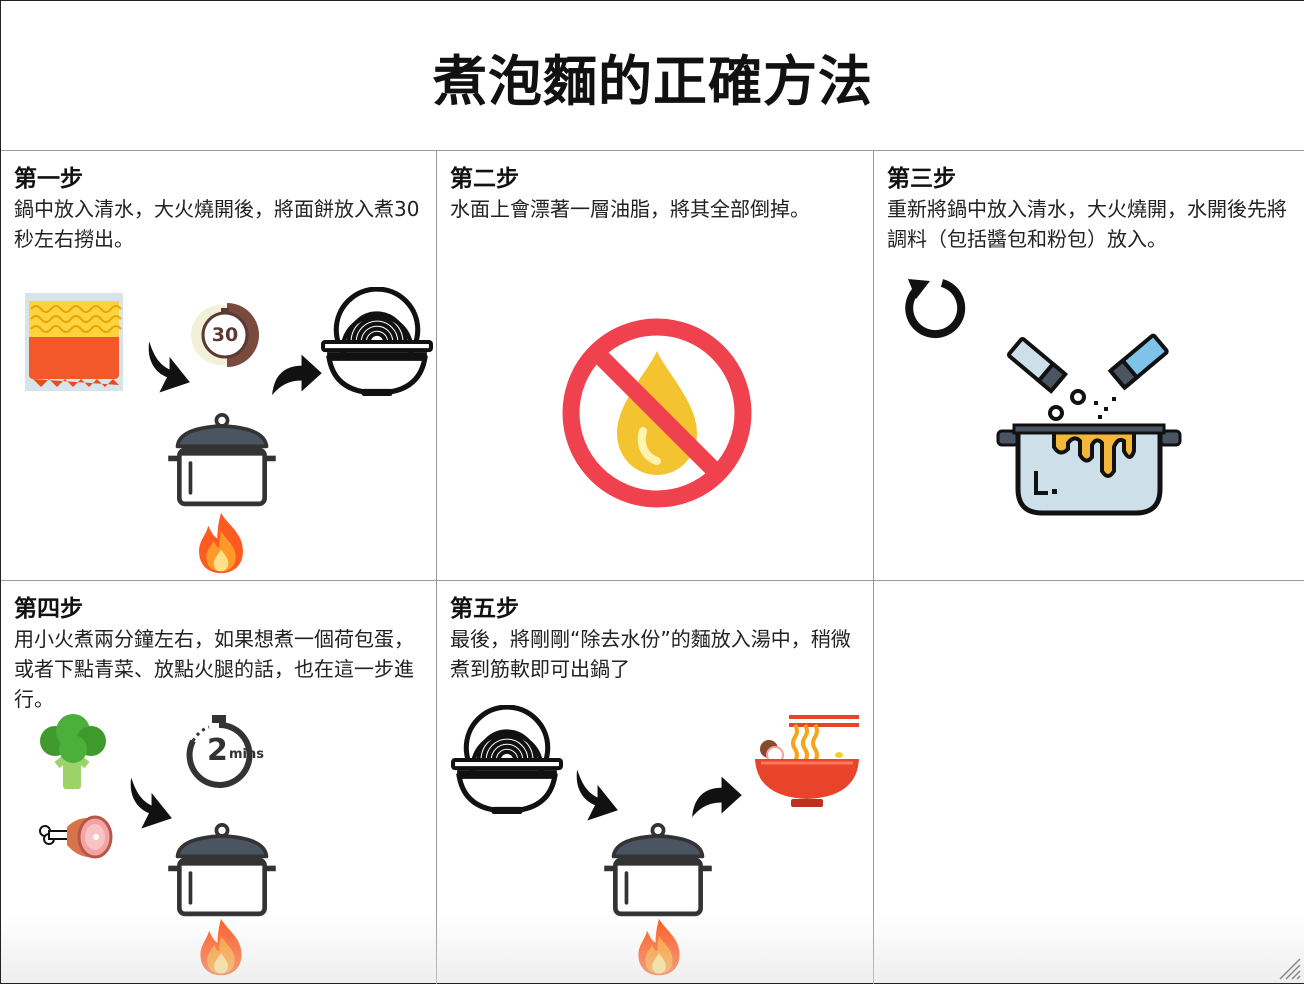  I want to click on step-2-cell: 第二步 水面上會漂著一層油脂，將其全部倒掉。, so click(655, 366).